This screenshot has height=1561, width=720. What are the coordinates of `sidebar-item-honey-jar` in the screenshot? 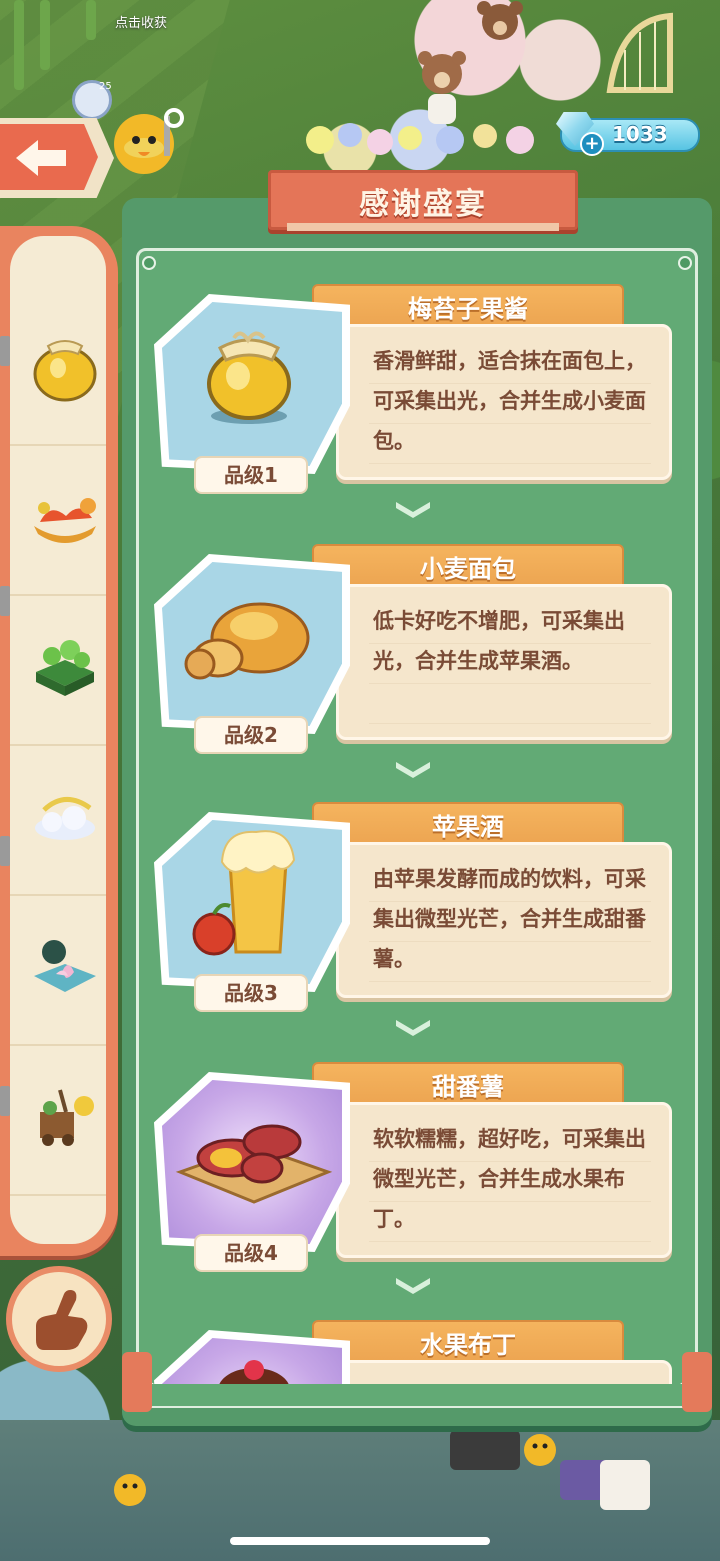 It's located at (58, 370).